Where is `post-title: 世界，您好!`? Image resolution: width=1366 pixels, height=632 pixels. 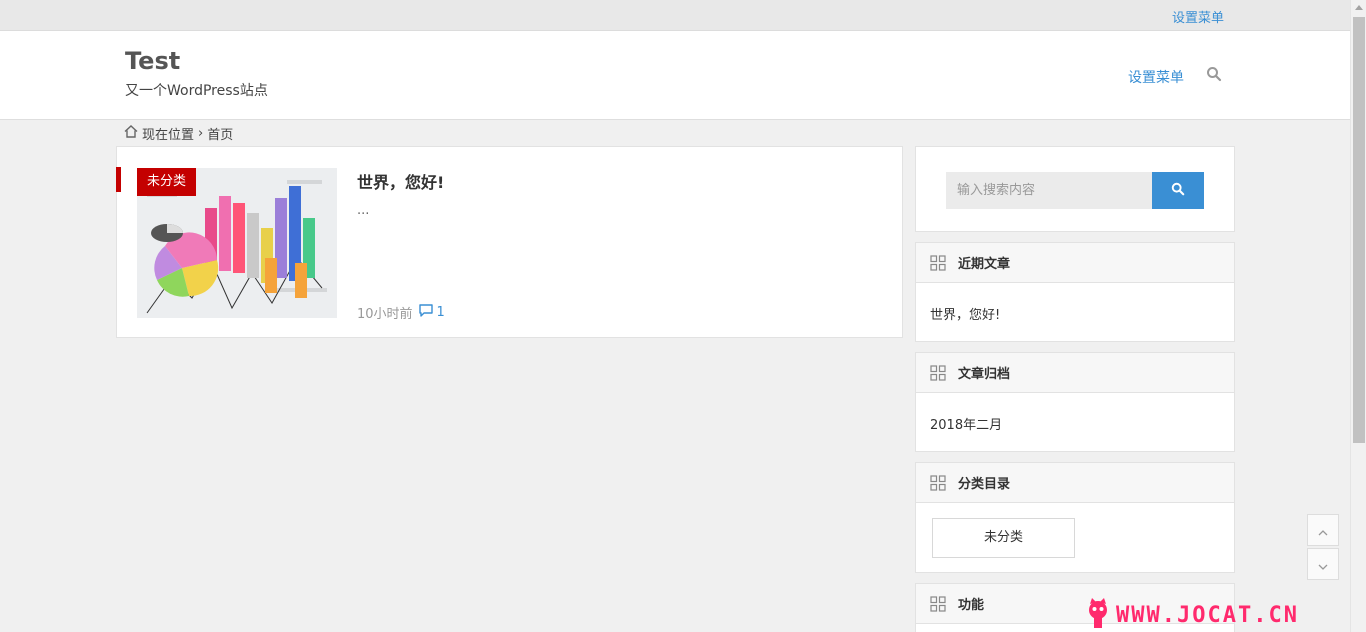
post-title: 世界，您好! is located at coordinates (400, 181).